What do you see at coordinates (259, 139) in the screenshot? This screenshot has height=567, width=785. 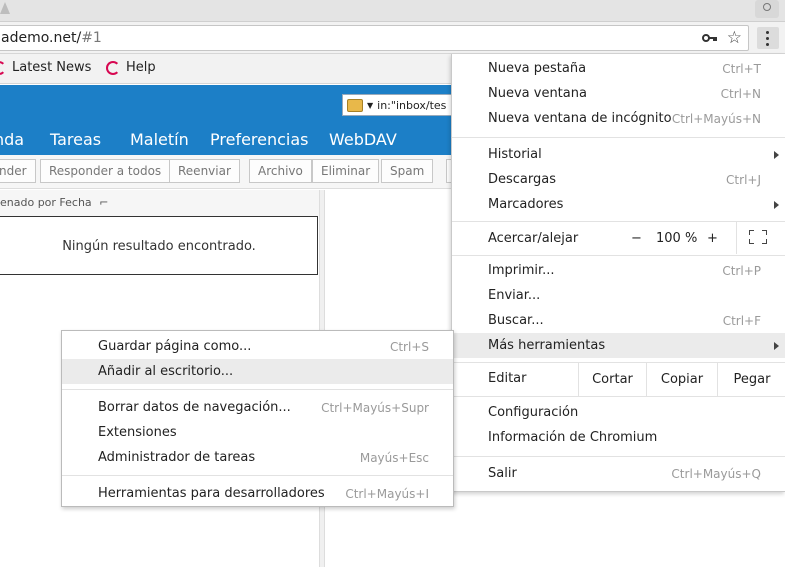 I see `nav-preferencias: Preferencias` at bounding box center [259, 139].